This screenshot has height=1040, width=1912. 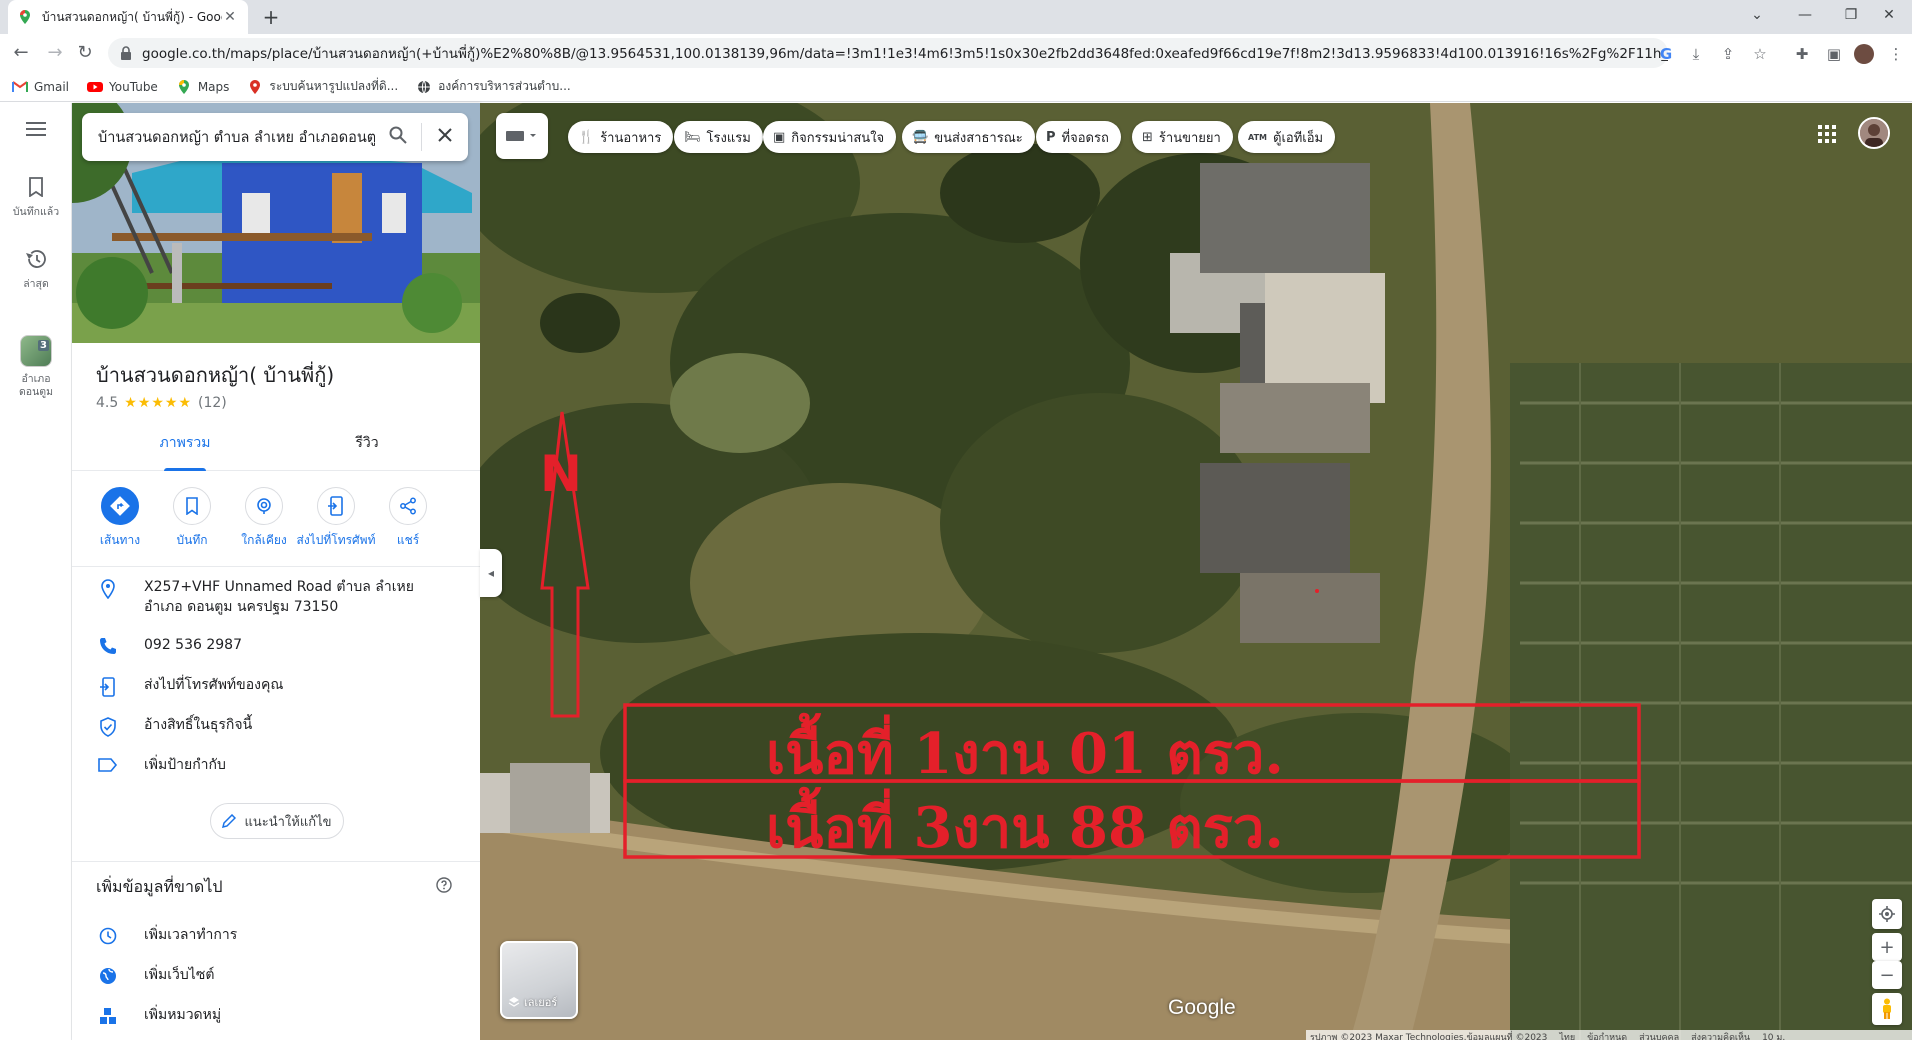 I want to click on share-page-icon: ⇪, so click(x=1728, y=54).